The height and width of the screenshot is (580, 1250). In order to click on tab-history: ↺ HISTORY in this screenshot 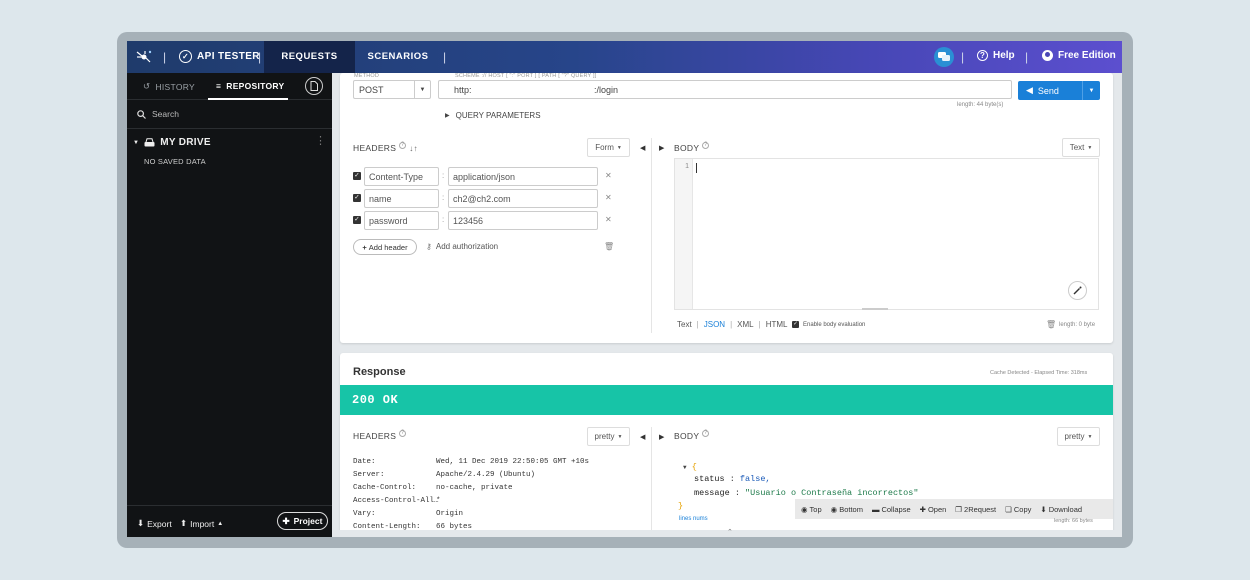, I will do `click(169, 86)`.